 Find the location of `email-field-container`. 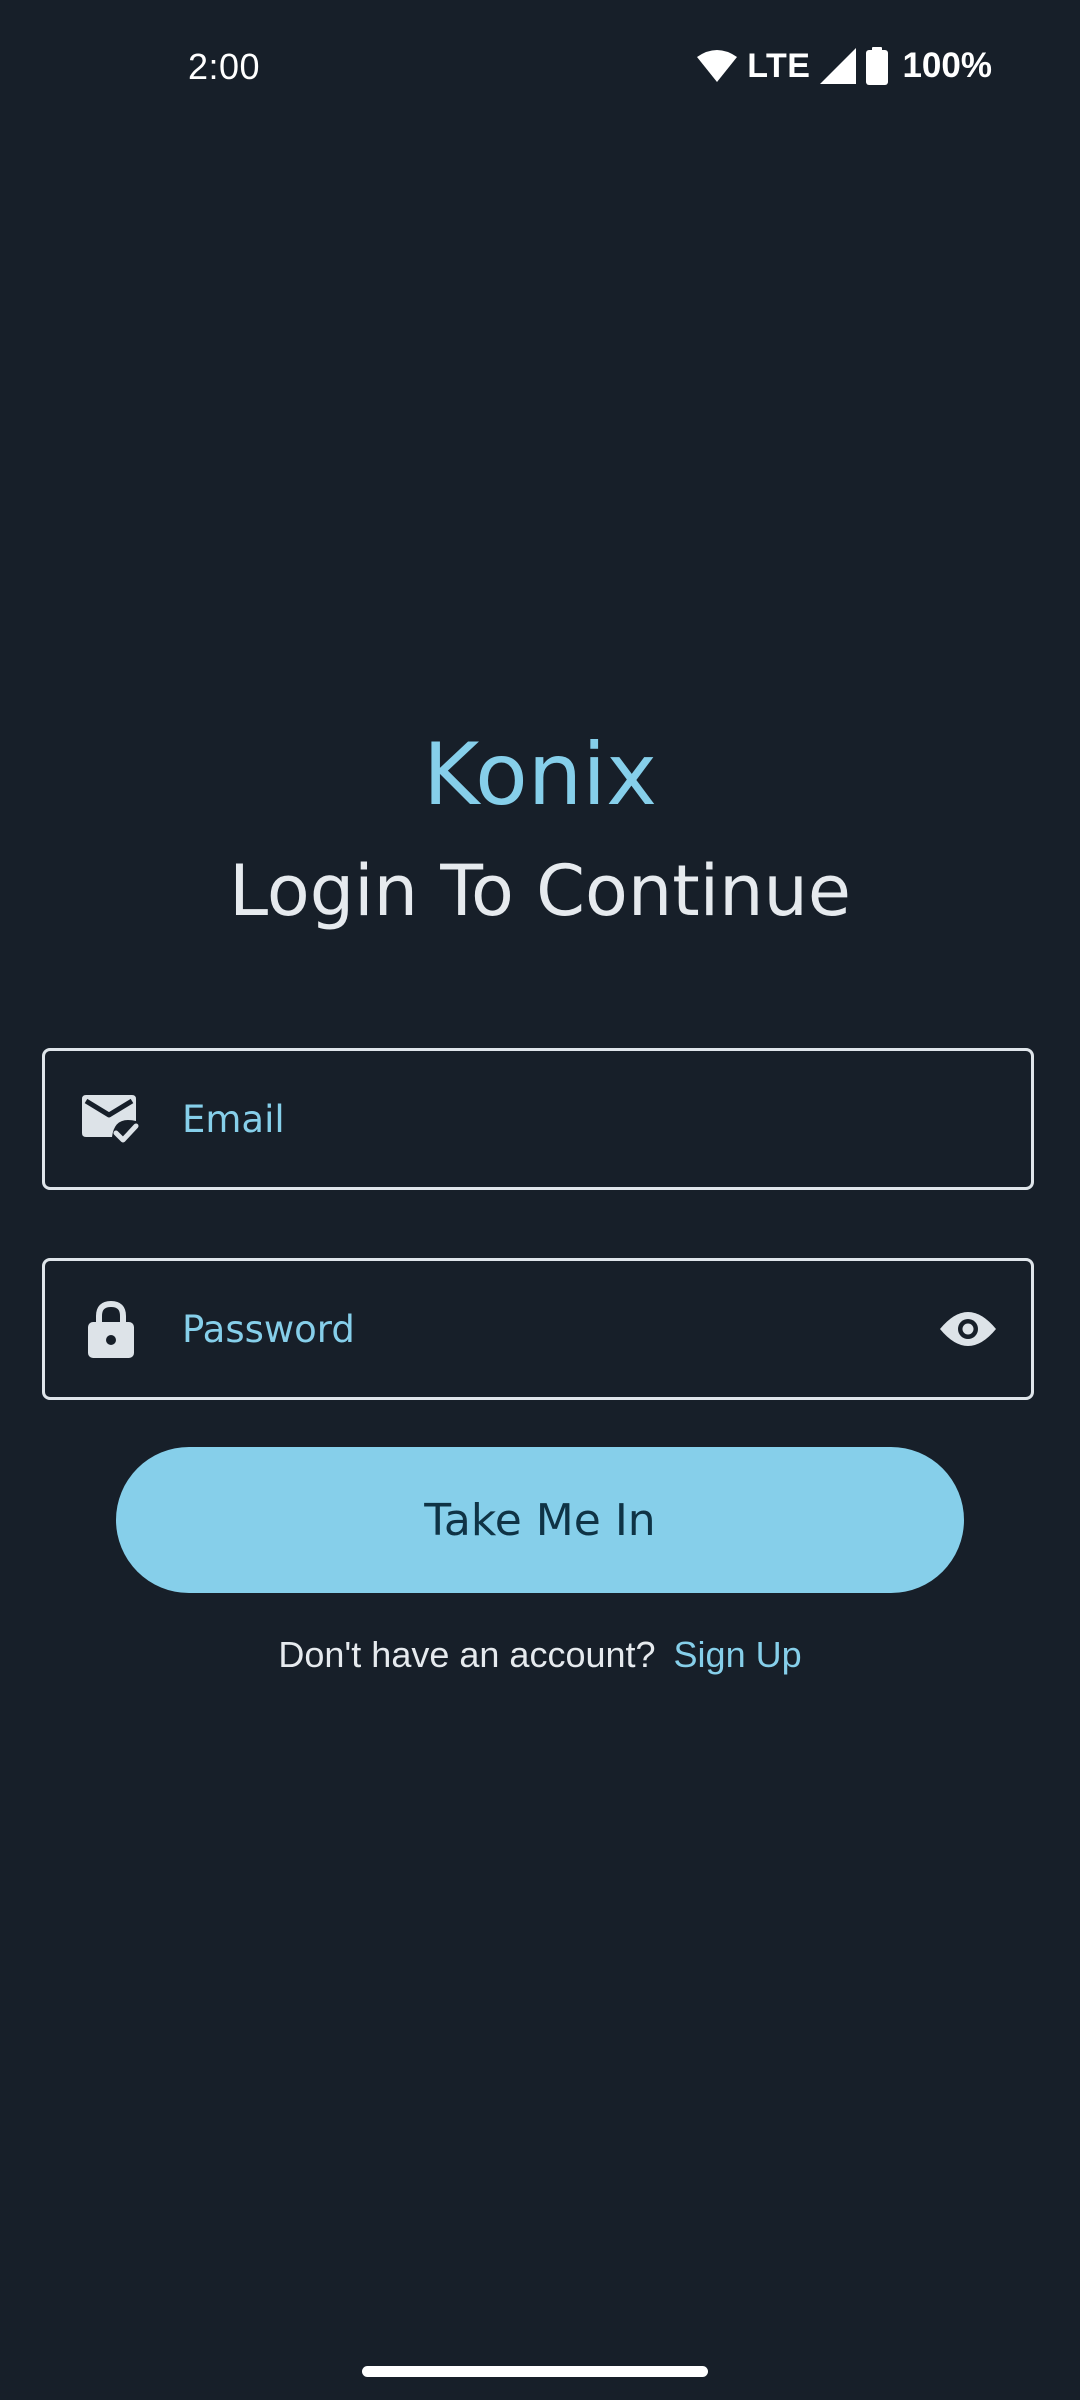

email-field-container is located at coordinates (538, 1119).